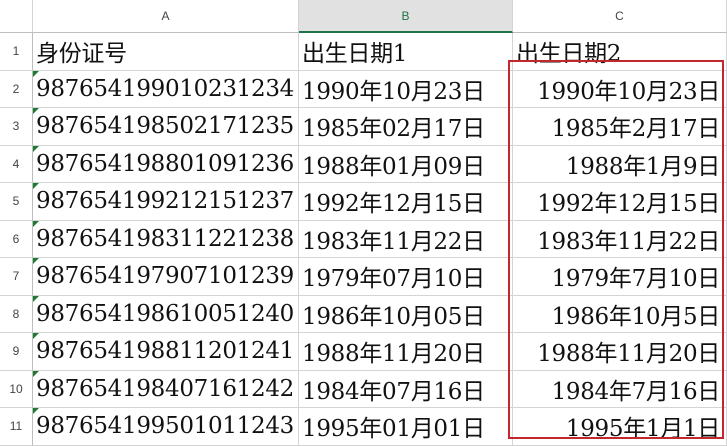 The width and height of the screenshot is (727, 446). Describe the element at coordinates (16, 389) in the screenshot. I see `row-header-10: 10` at that location.